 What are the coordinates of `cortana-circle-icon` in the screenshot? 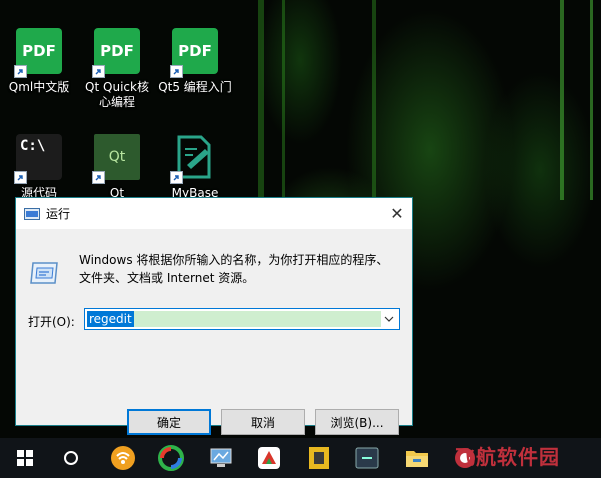 It's located at (71, 458).